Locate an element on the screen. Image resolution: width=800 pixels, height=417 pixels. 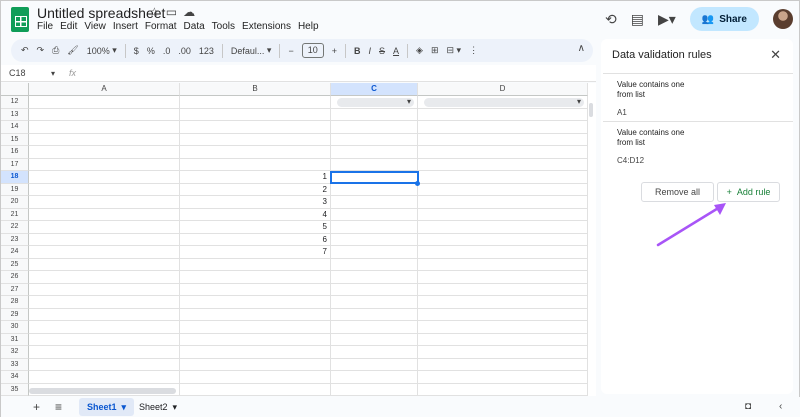
cell-b25 is located at coordinates (255, 264).